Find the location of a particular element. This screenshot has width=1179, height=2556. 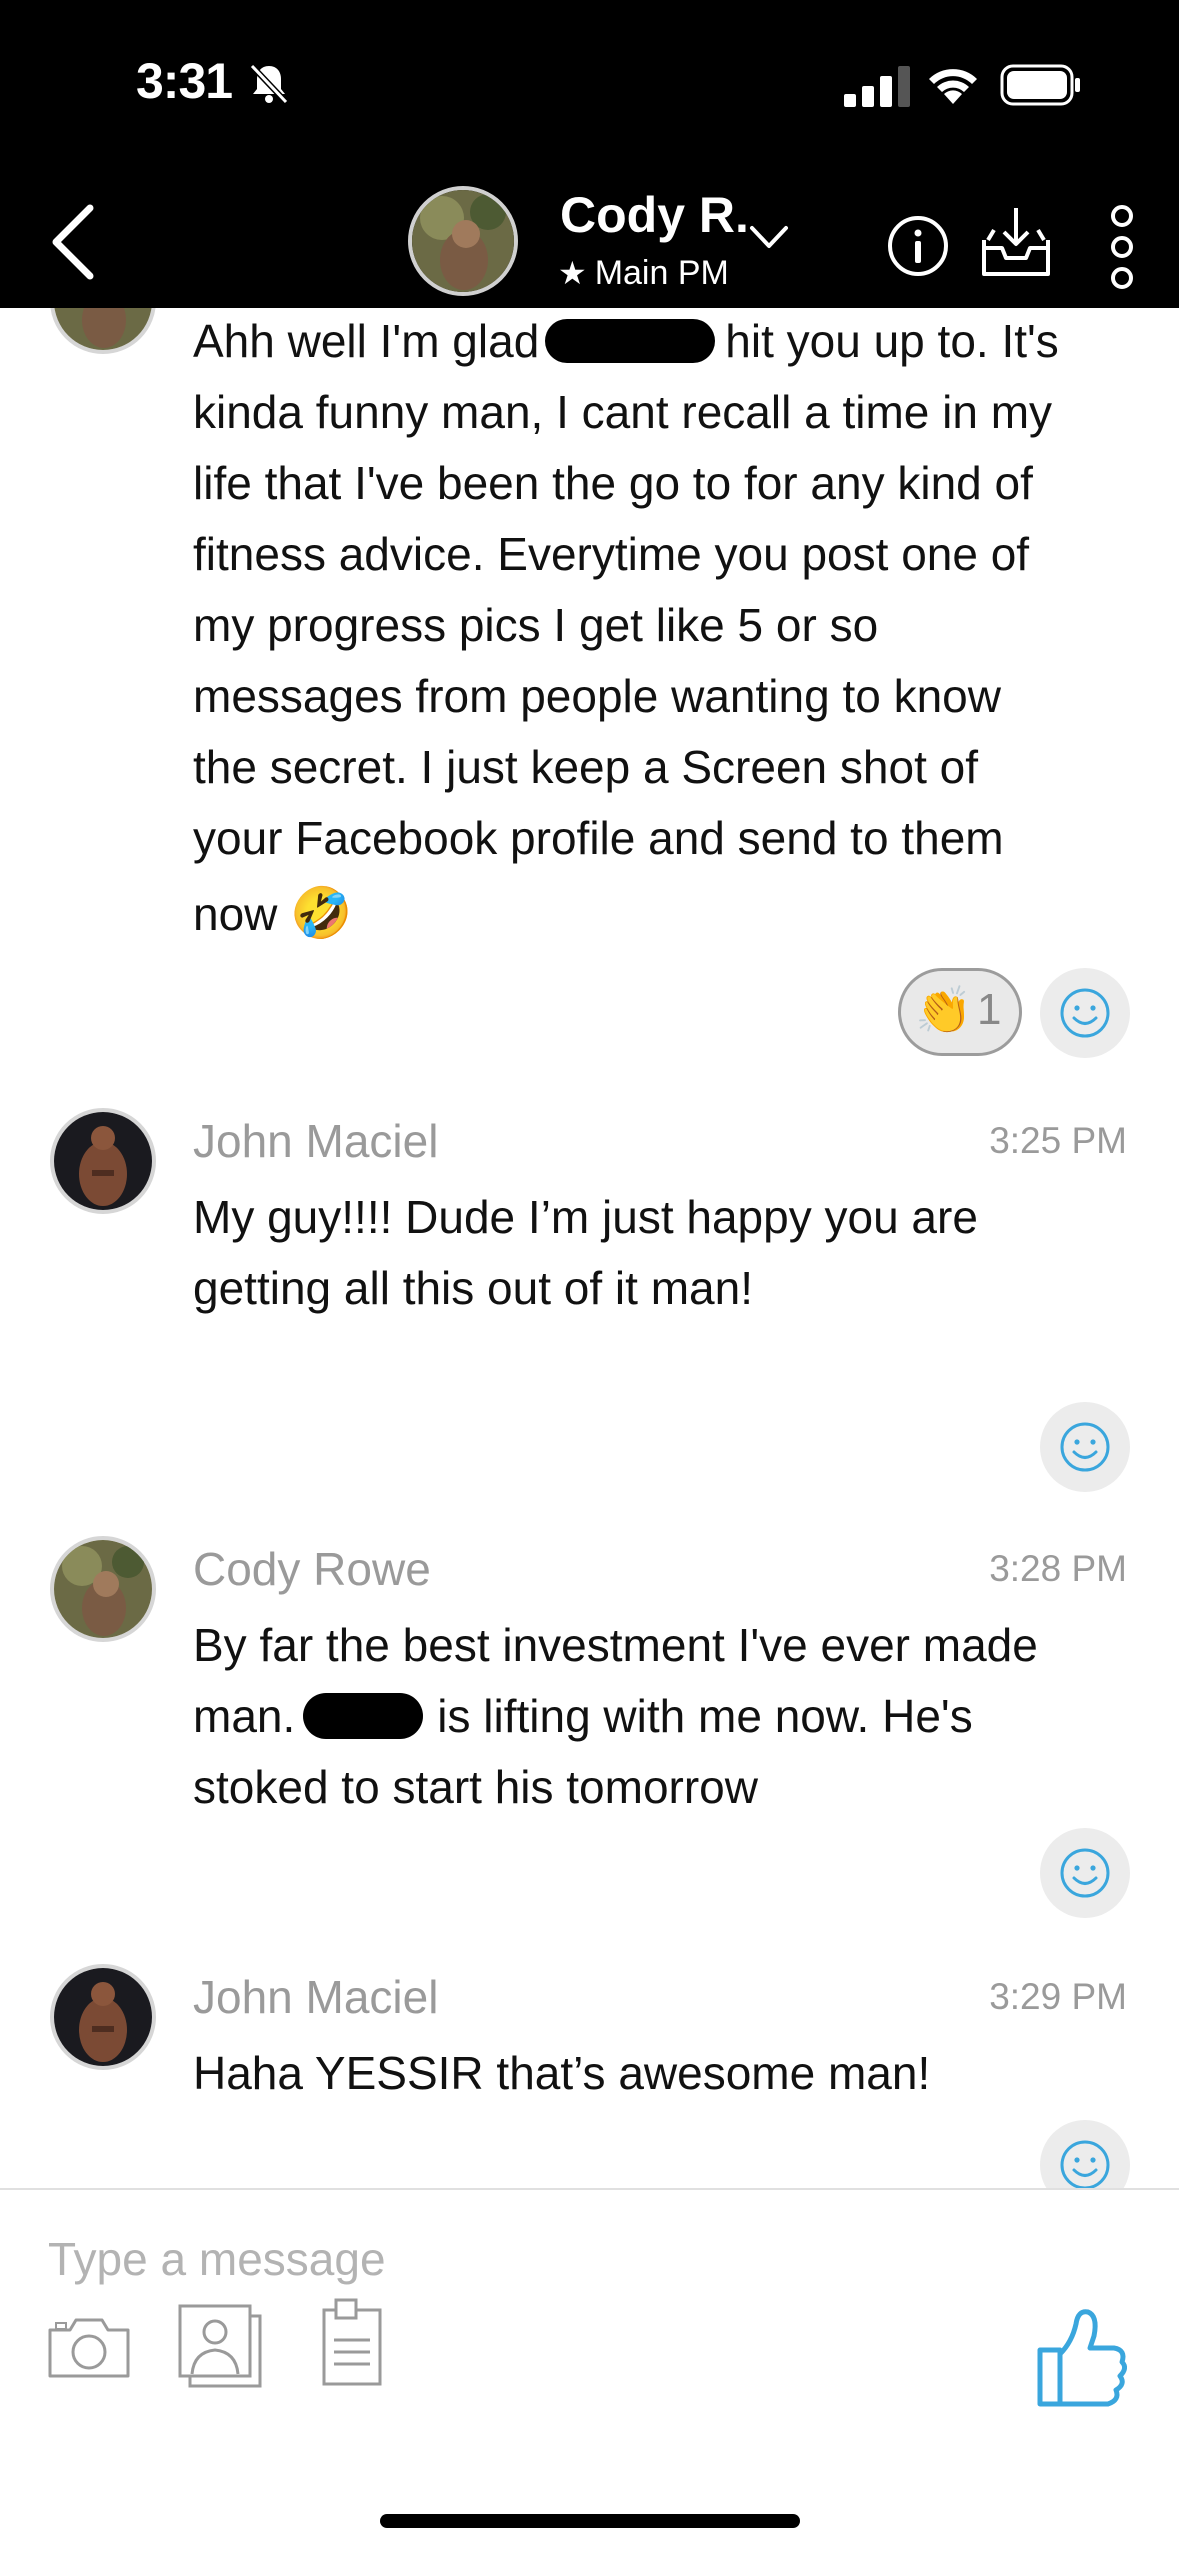

message-text: Haha YESSIR that’s awesome man! is located at coordinates (663, 2073).